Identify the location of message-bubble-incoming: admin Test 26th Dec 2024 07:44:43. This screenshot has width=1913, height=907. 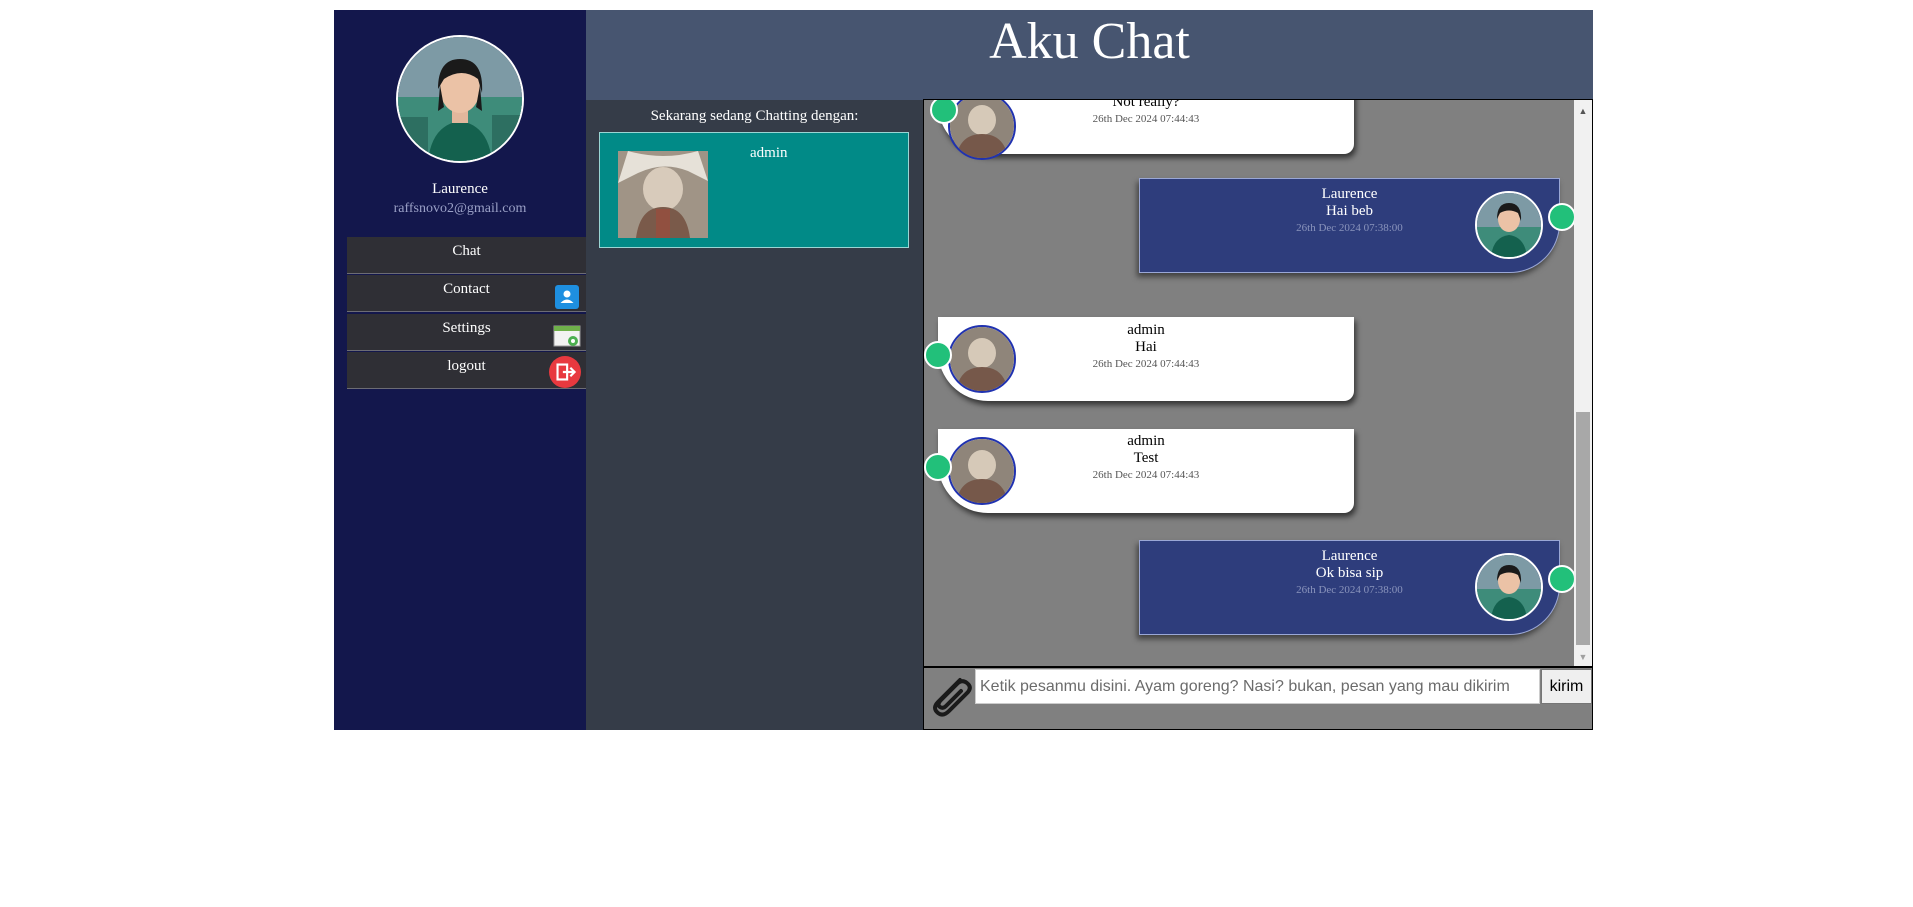
(1139, 471).